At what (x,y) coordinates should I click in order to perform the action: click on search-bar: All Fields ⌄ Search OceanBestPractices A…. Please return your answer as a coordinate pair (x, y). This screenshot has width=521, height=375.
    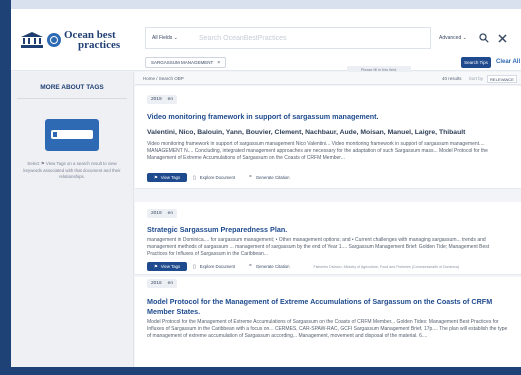
    Looking at the image, I should click on (333, 38).